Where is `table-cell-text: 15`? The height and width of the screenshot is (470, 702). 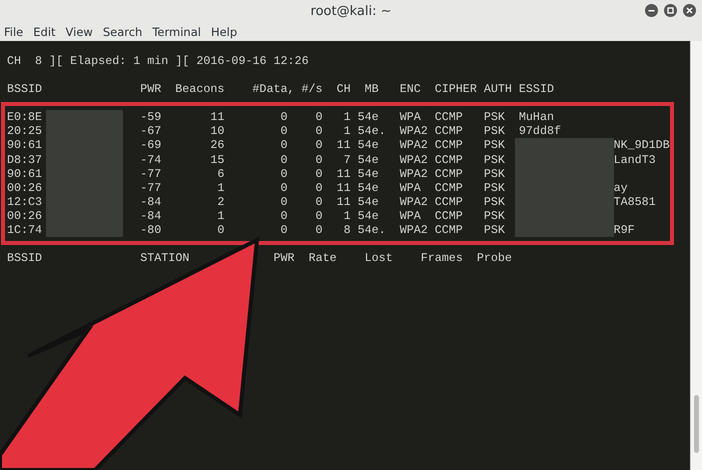
table-cell-text: 15 is located at coordinates (216, 159).